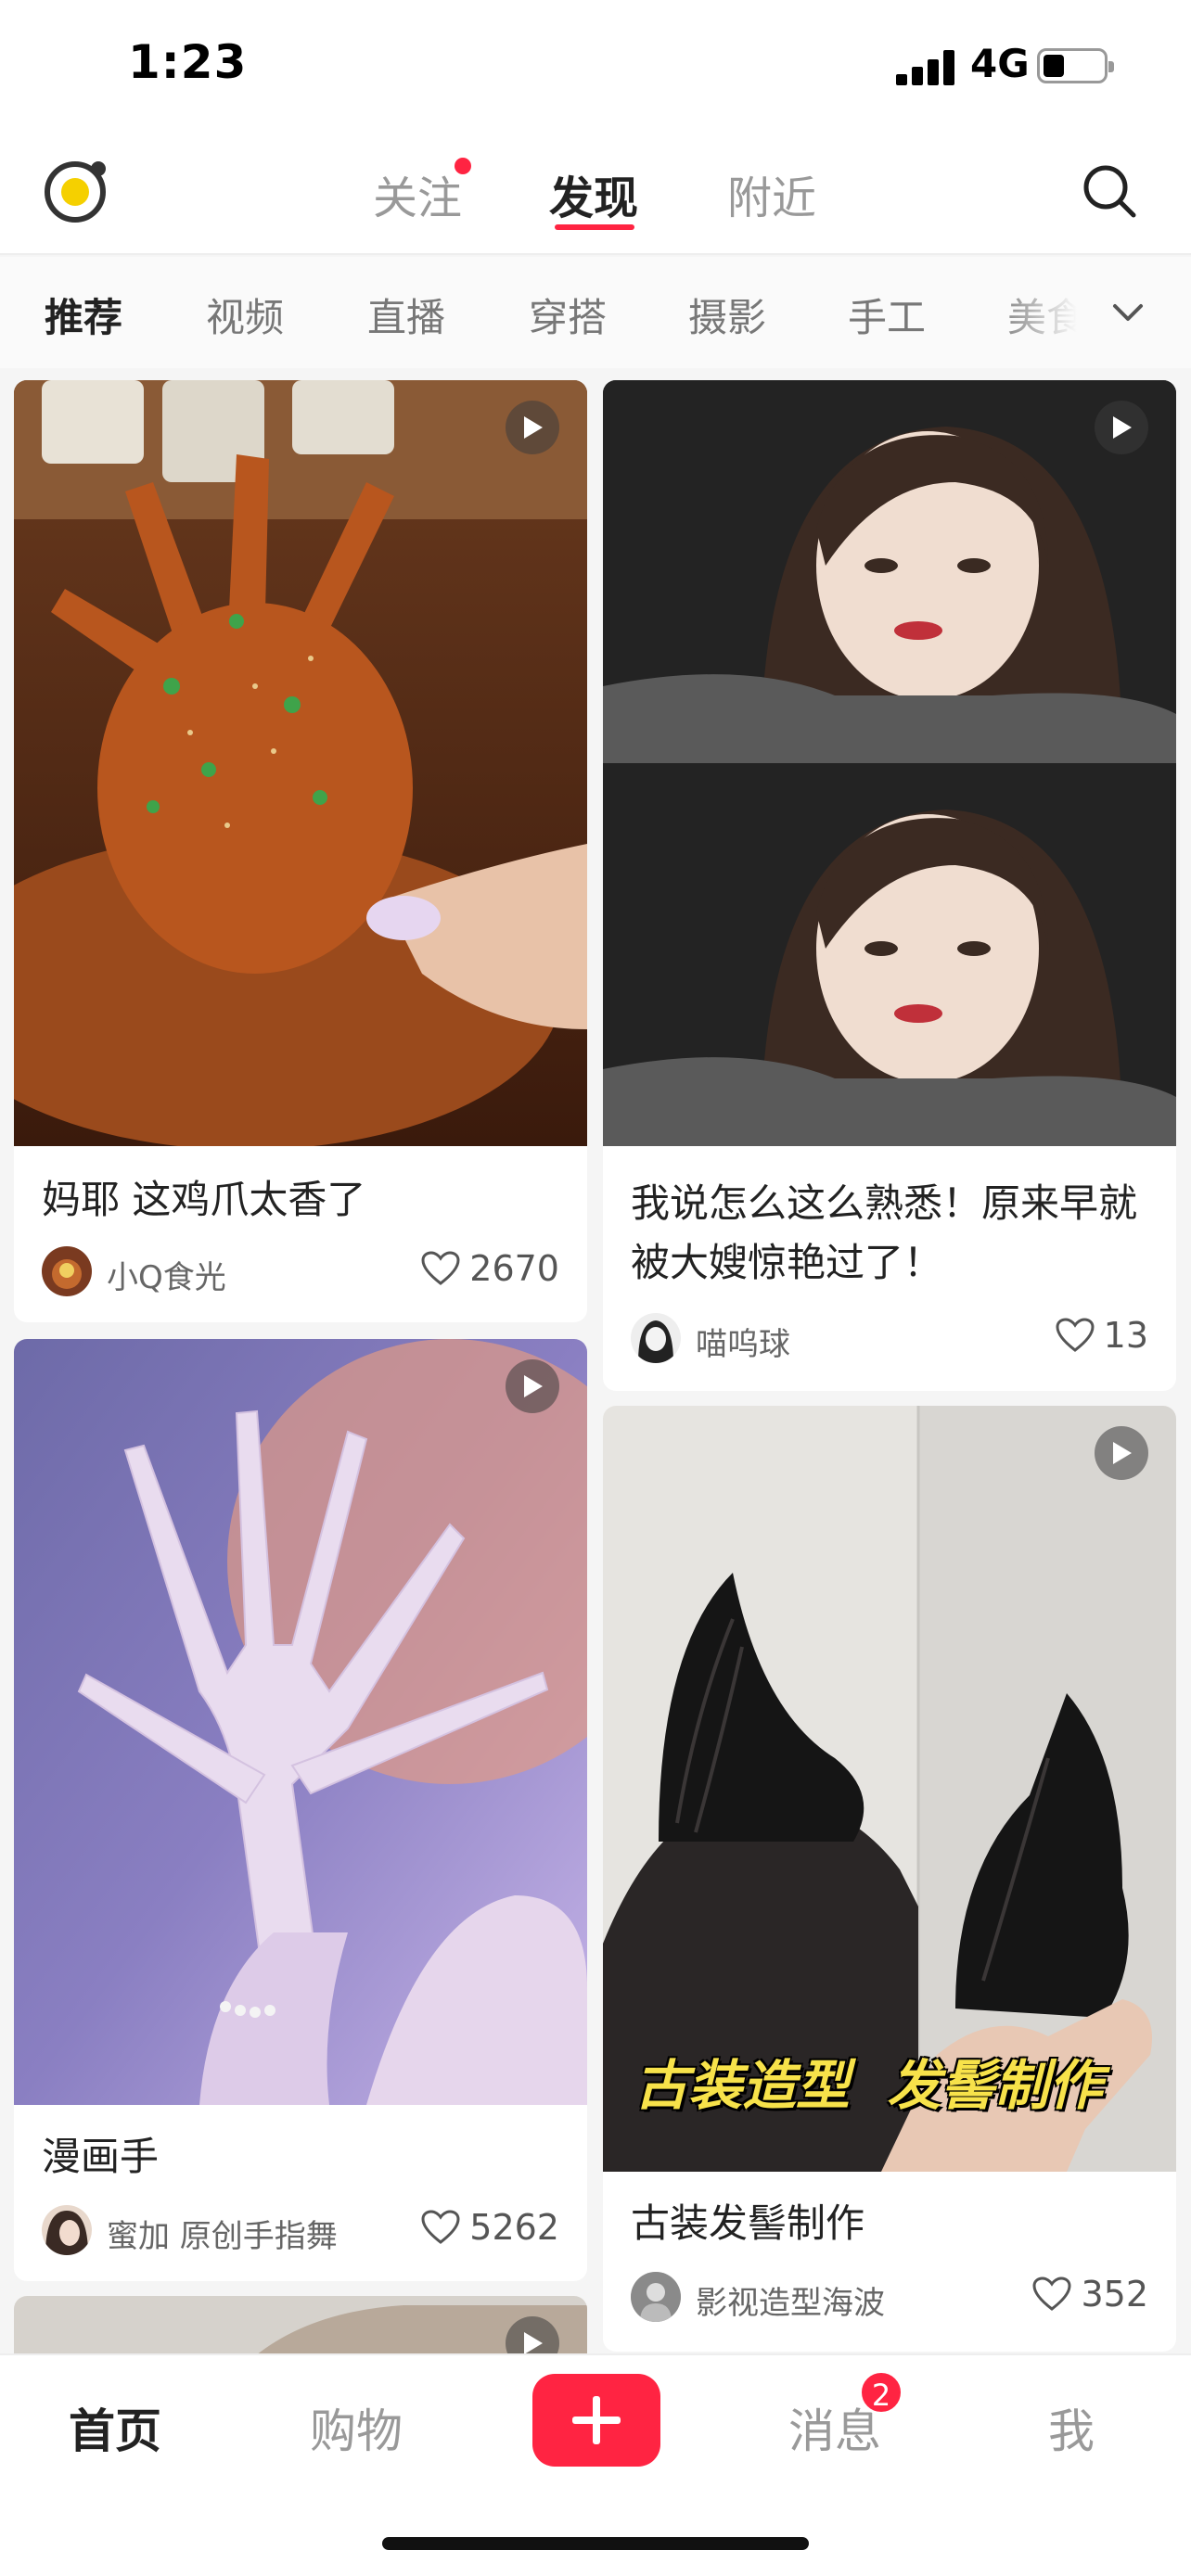 The width and height of the screenshot is (1191, 2576). What do you see at coordinates (727, 315) in the screenshot?
I see `category-photography: 摄影` at bounding box center [727, 315].